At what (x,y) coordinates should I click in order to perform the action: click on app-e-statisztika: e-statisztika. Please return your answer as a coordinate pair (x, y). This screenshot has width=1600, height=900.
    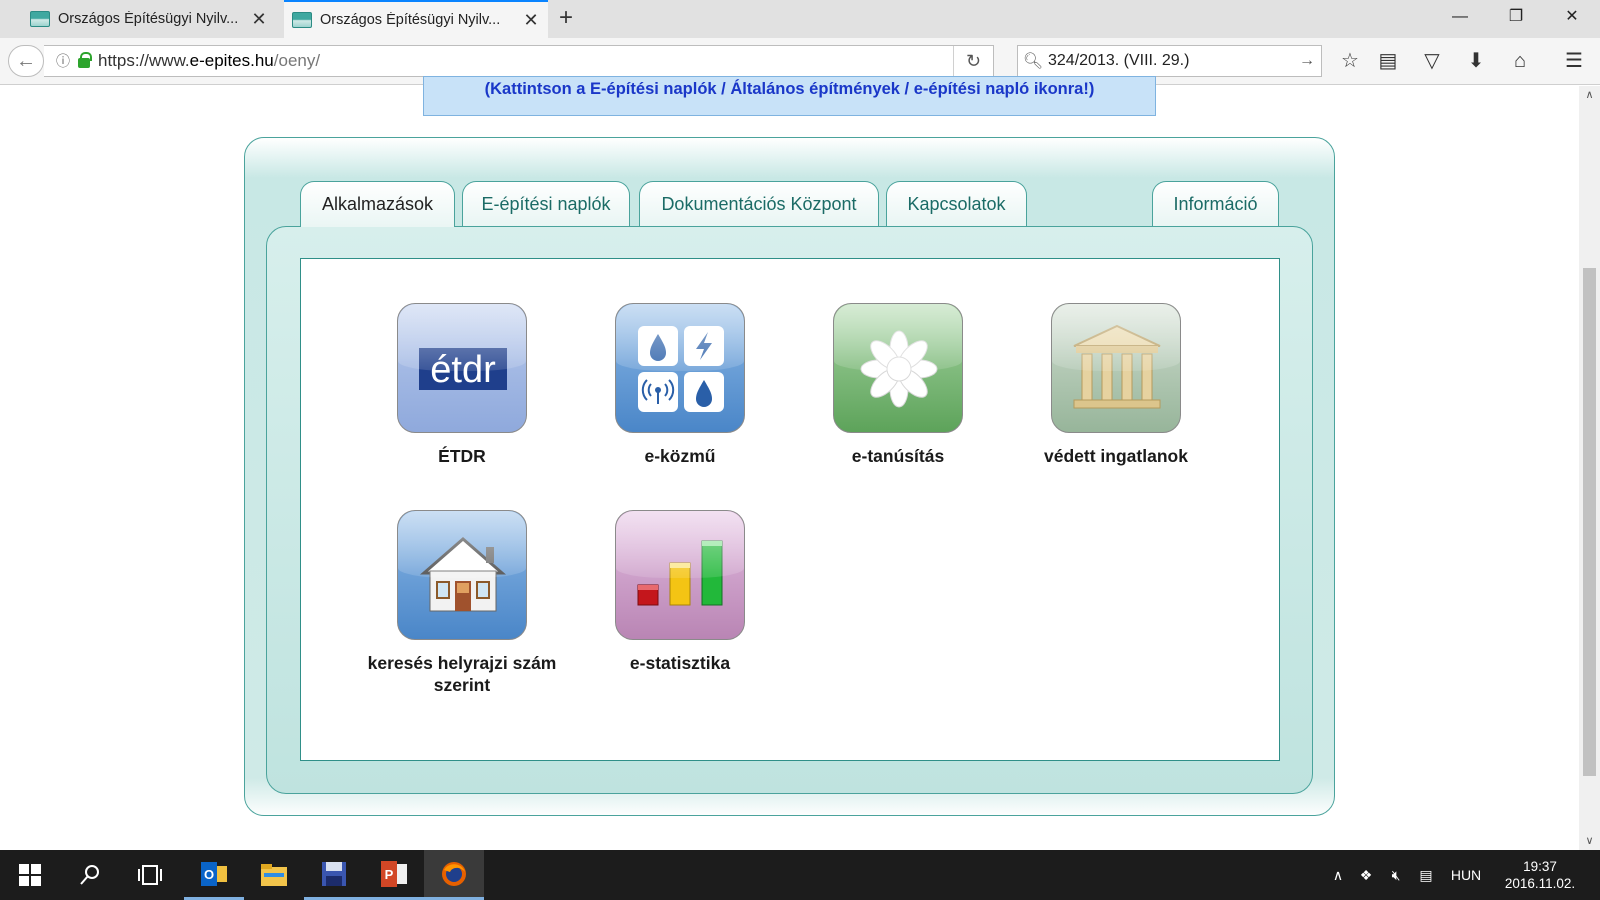
    Looking at the image, I should click on (680, 592).